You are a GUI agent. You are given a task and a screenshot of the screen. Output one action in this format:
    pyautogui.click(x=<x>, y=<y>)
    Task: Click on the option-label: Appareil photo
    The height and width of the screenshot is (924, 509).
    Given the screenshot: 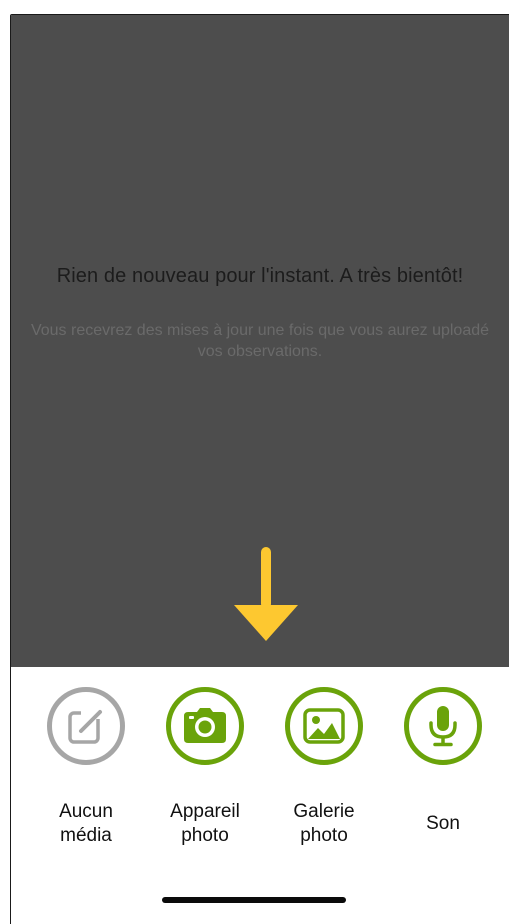 What is the action you would take?
    pyautogui.click(x=205, y=823)
    